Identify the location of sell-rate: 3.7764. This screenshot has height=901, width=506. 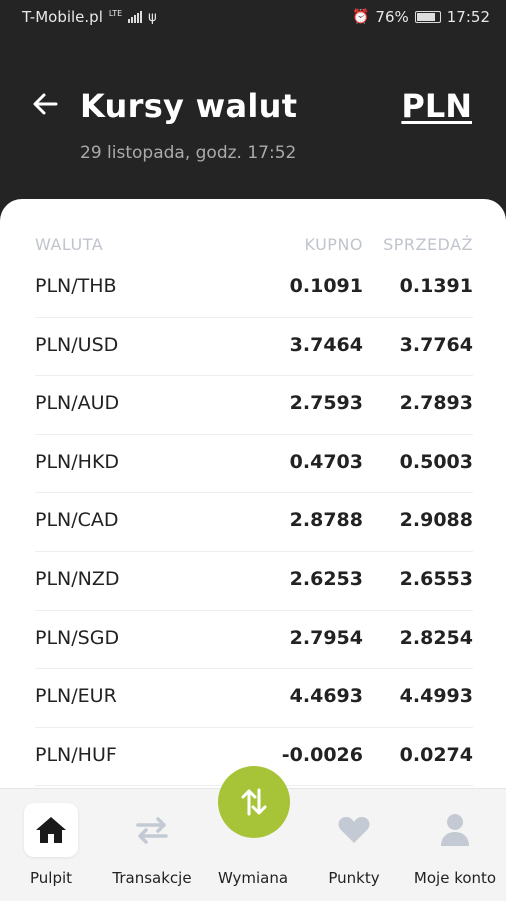
(436, 344).